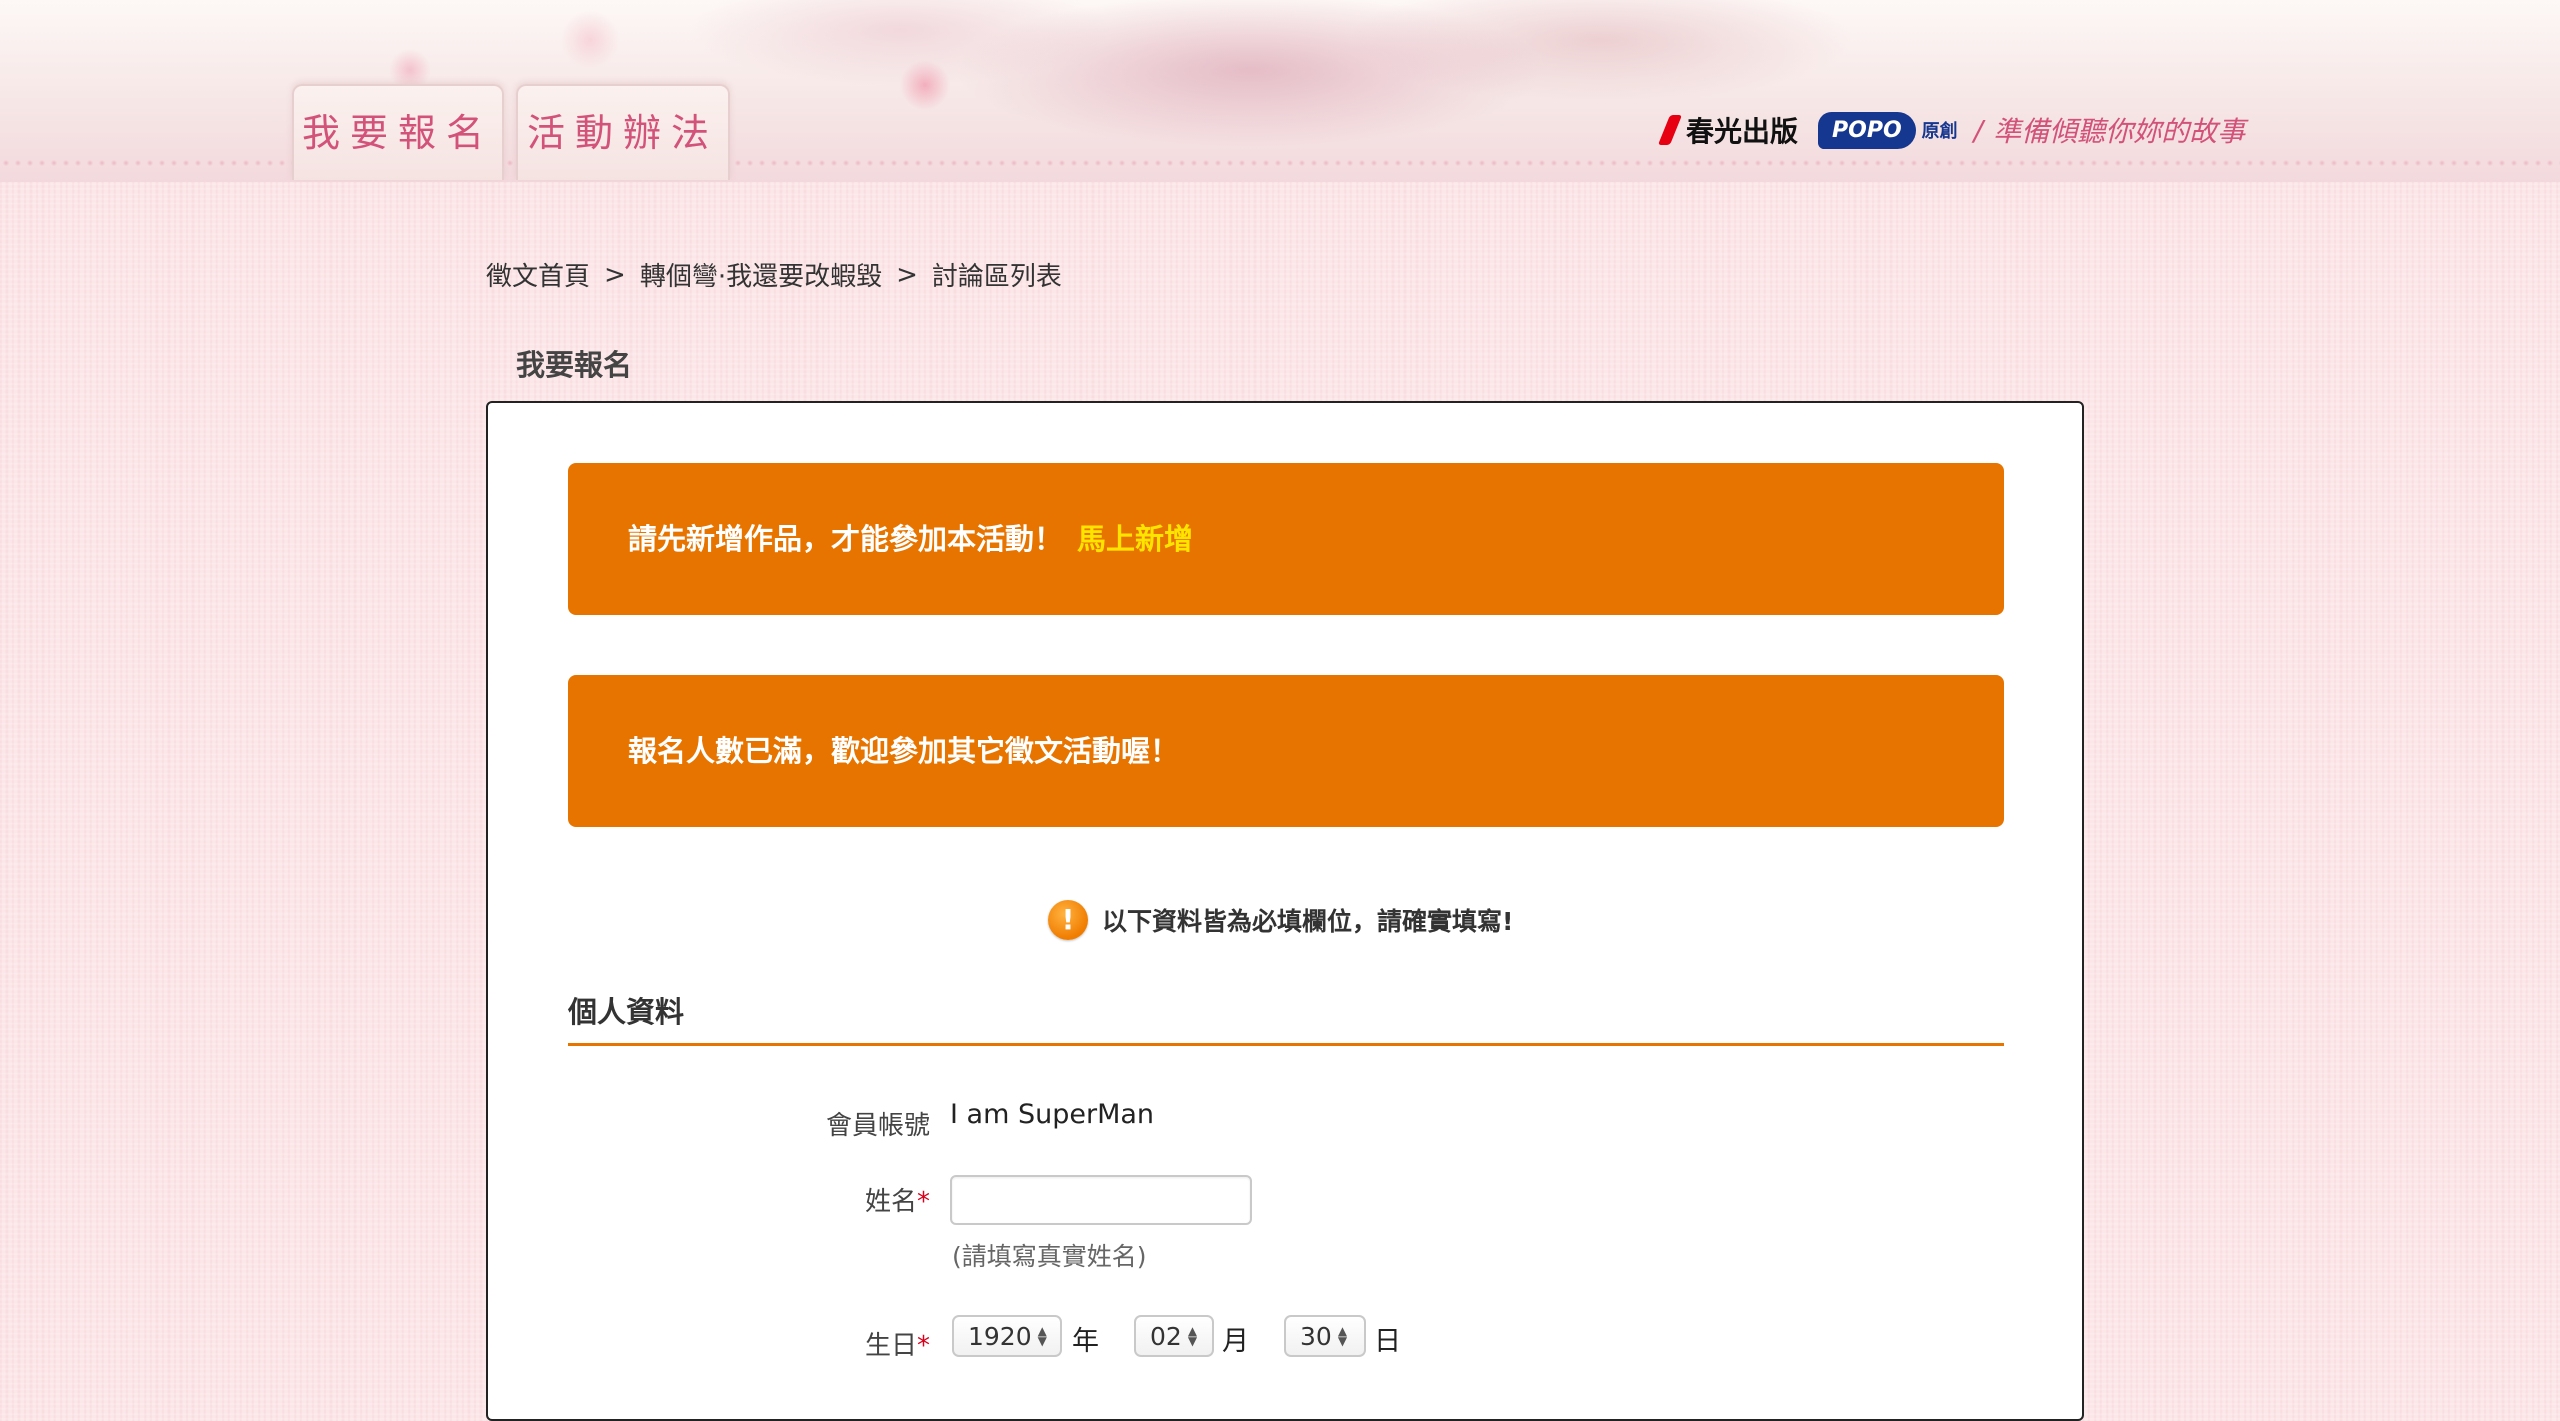 The height and width of the screenshot is (1421, 2560). Describe the element at coordinates (1085, 1341) in the screenshot. I see `year-unit: 年` at that location.